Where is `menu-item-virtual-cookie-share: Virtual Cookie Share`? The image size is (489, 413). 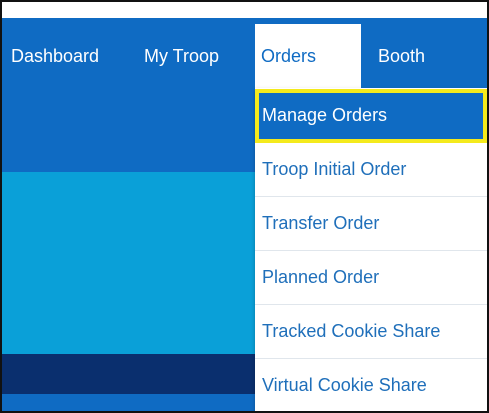
menu-item-virtual-cookie-share: Virtual Cookie Share is located at coordinates (371, 385).